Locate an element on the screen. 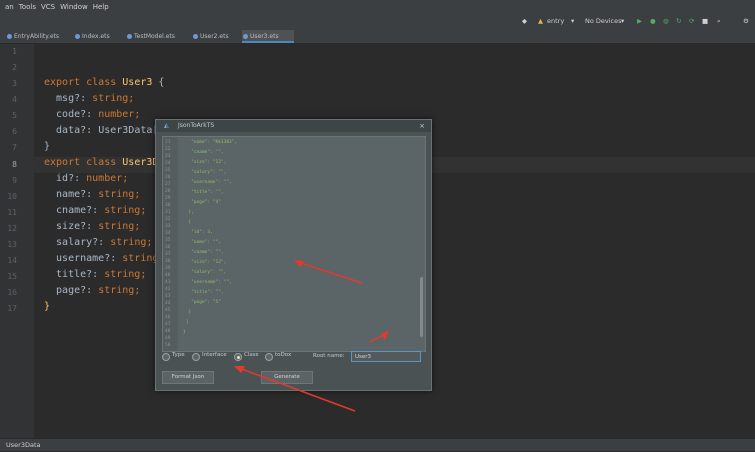 The height and width of the screenshot is (452, 755). annotation-arrows is located at coordinates (311, 336).